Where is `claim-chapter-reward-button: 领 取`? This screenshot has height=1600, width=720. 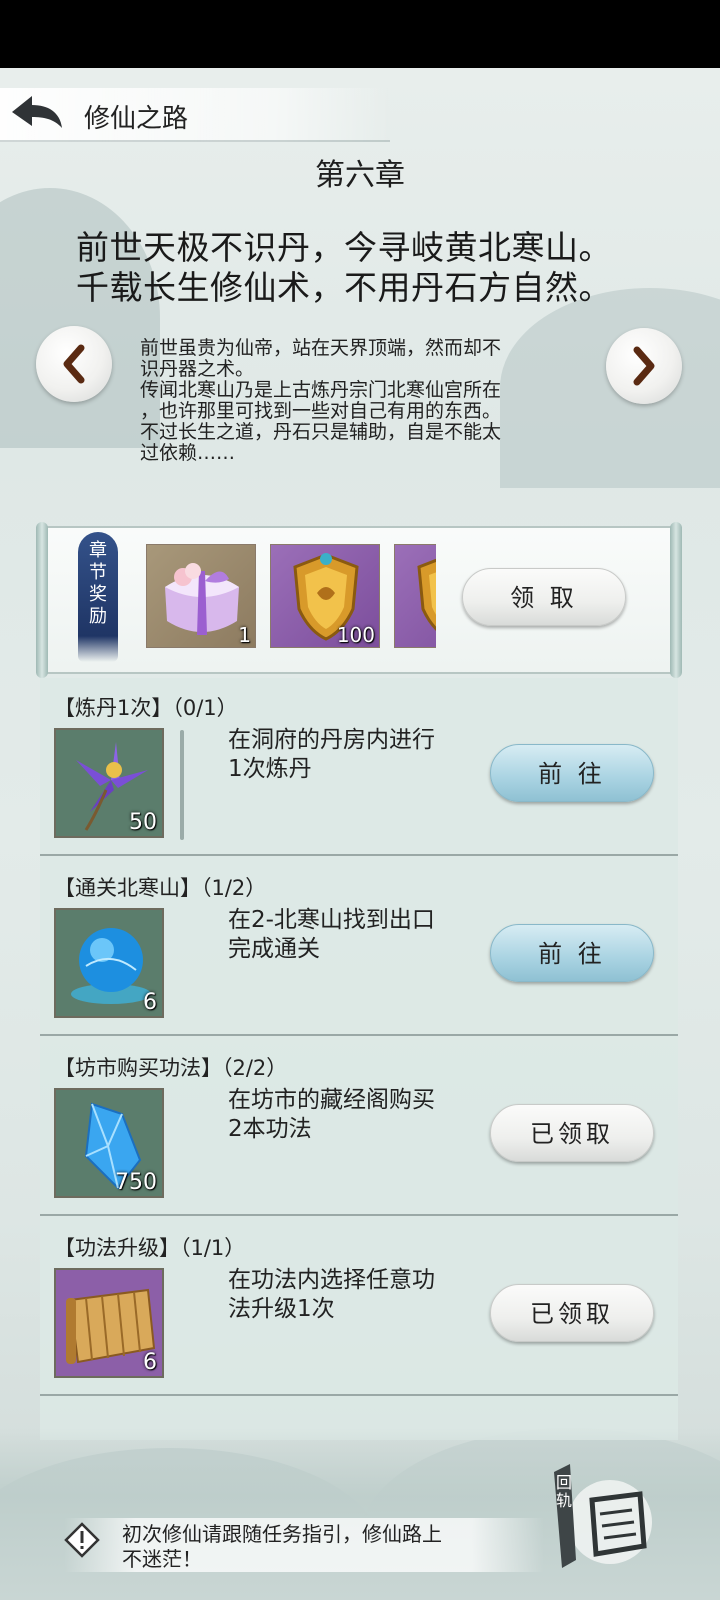
claim-chapter-reward-button: 领 取 is located at coordinates (544, 597).